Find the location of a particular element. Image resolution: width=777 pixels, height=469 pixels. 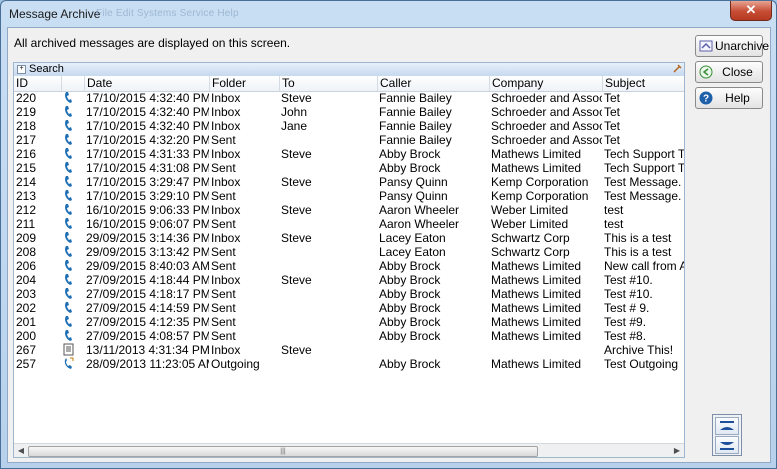

cell-date: 16/10/2015 9:06:07 PM is located at coordinates (147, 224).